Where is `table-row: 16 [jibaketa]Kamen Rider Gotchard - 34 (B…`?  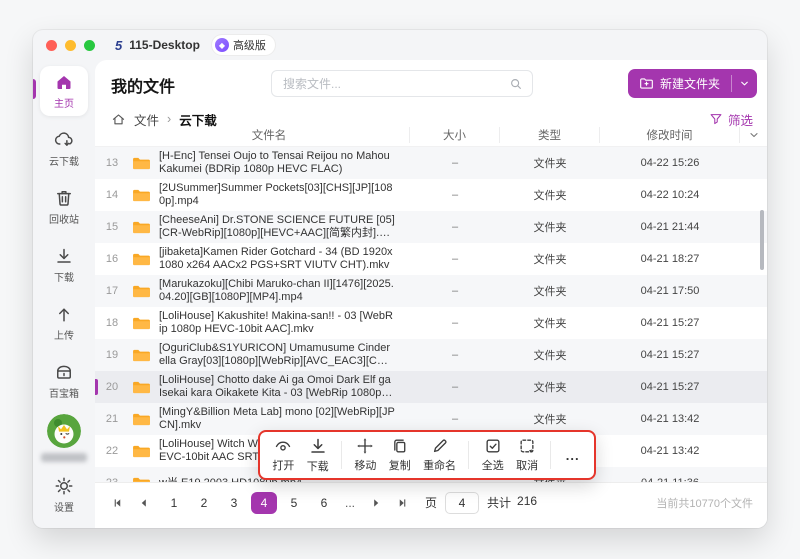 table-row: 16 [jibaketa]Kamen Rider Gotchard - 34 (B… is located at coordinates (431, 259).